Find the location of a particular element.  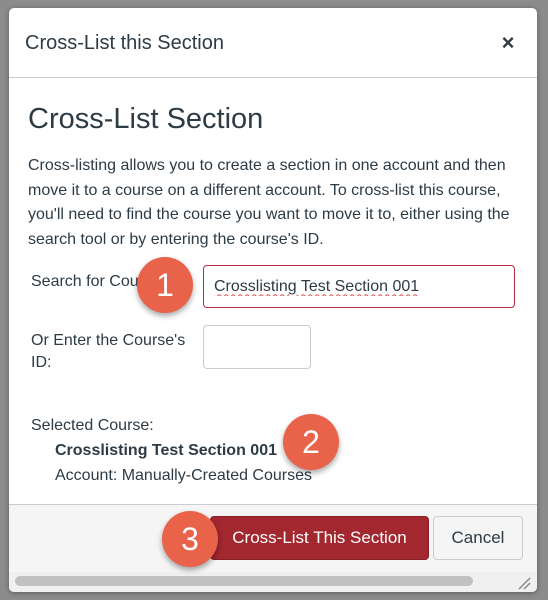

selected-course-name: Crosslisting Test Section 001 is located at coordinates (166, 450).